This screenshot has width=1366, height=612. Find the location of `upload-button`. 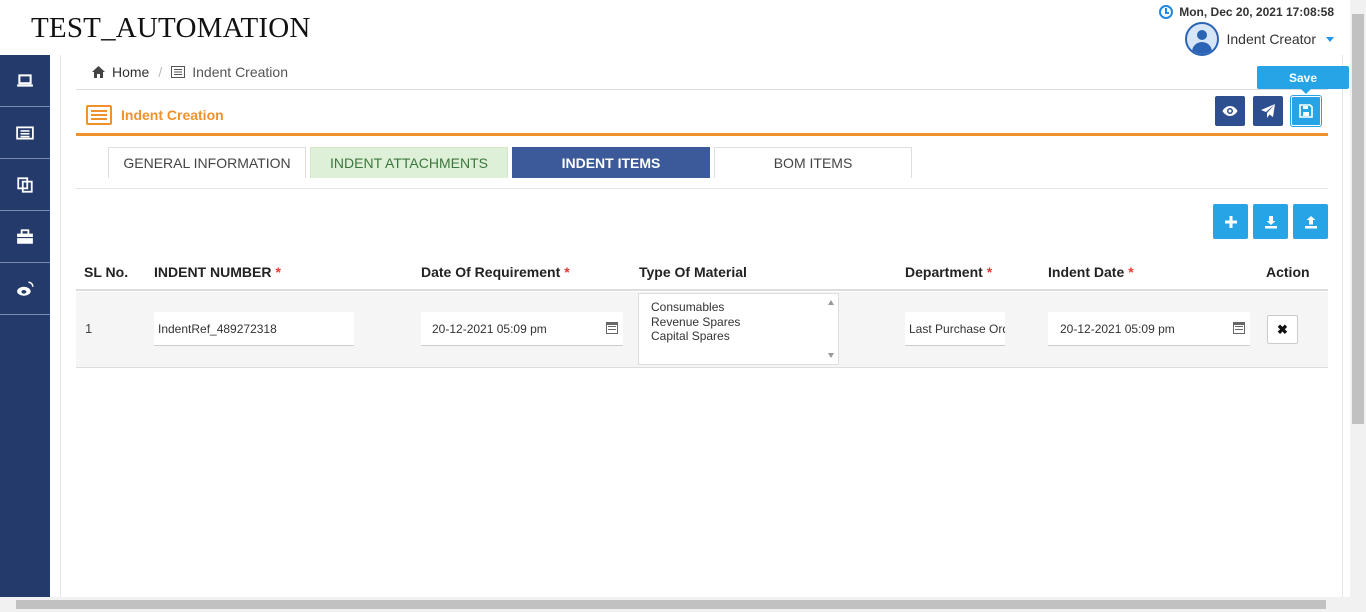

upload-button is located at coordinates (1310, 221).